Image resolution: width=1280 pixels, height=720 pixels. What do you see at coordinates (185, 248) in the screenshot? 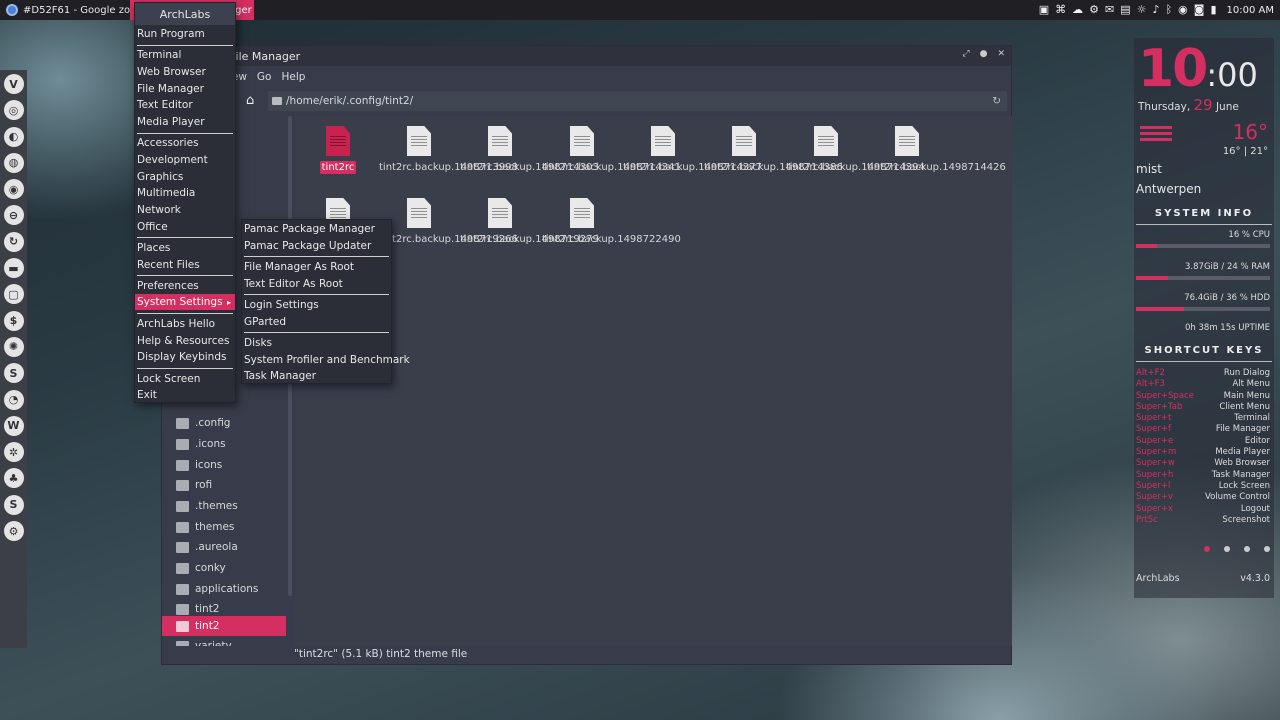
I see `menu-item-places: Places` at bounding box center [185, 248].